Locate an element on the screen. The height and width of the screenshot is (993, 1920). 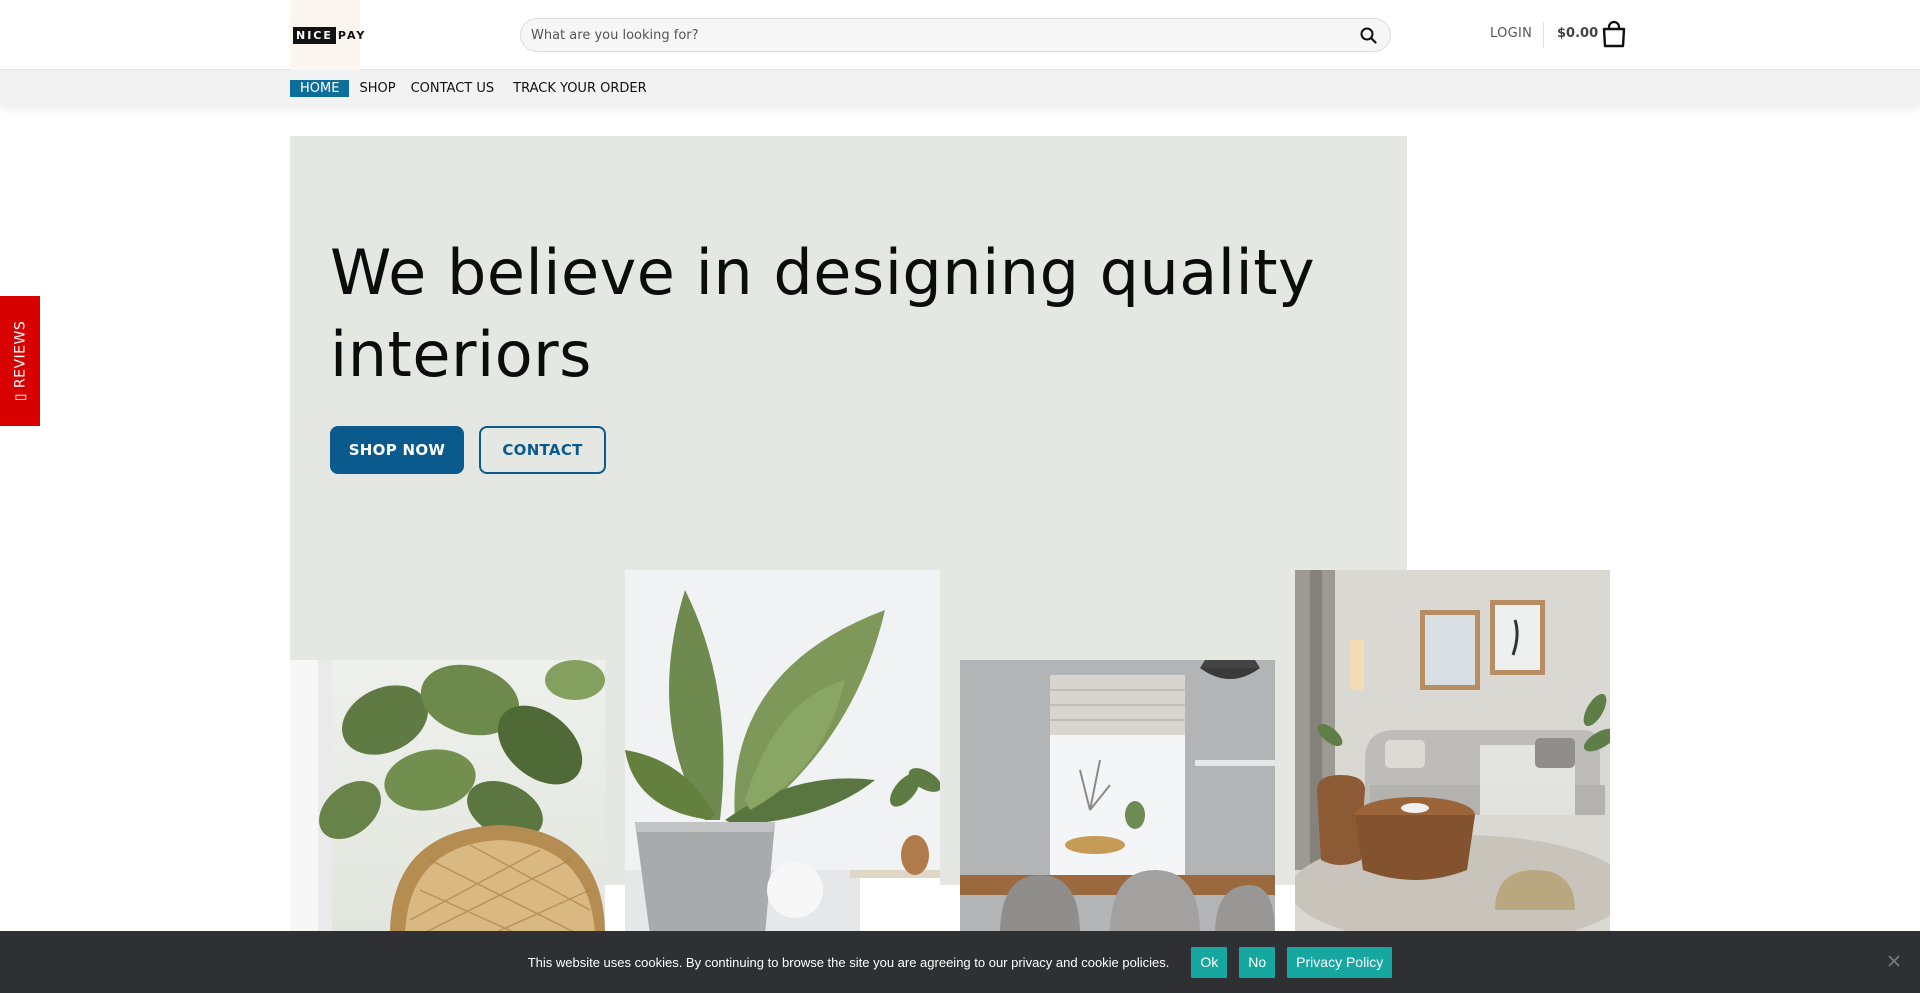
reviews-tab-label: ▯ REVIEWS is located at coordinates (20, 361).